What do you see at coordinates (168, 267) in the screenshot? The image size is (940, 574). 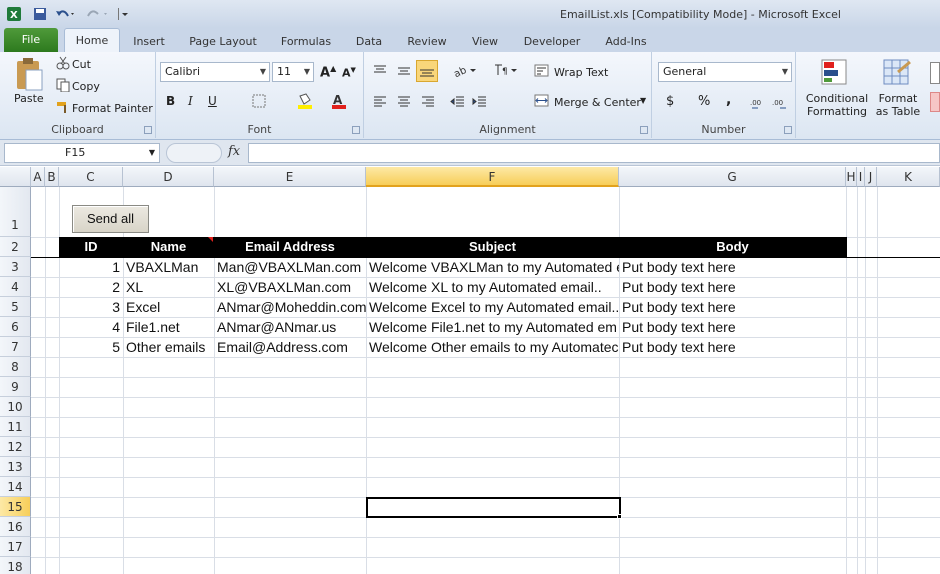 I see `cell-name: VBAXLMan` at bounding box center [168, 267].